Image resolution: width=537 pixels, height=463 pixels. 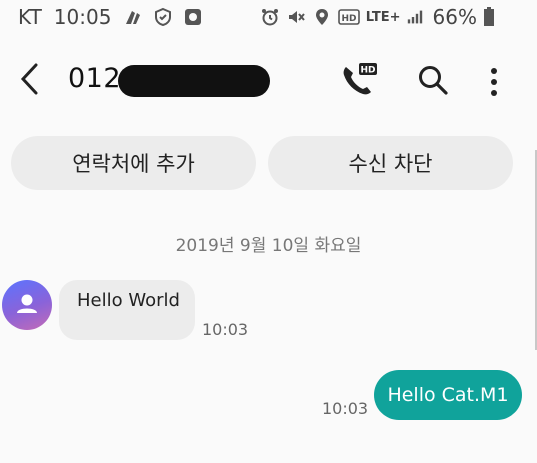 I want to click on status-bar: KT 10:05 HD LTE+ 66%, so click(x=268, y=17).